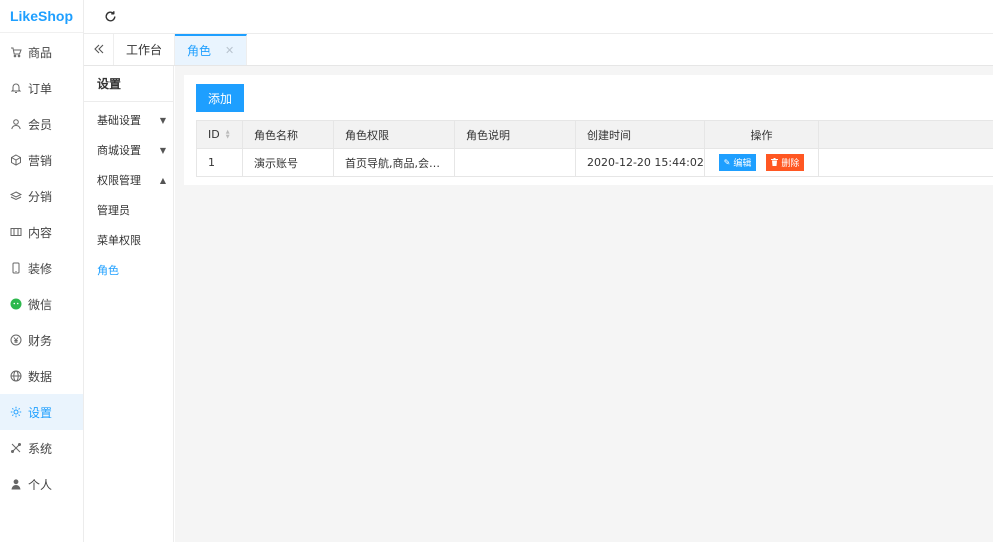 The width and height of the screenshot is (993, 542). I want to click on column-header-actions: 操作, so click(762, 135).